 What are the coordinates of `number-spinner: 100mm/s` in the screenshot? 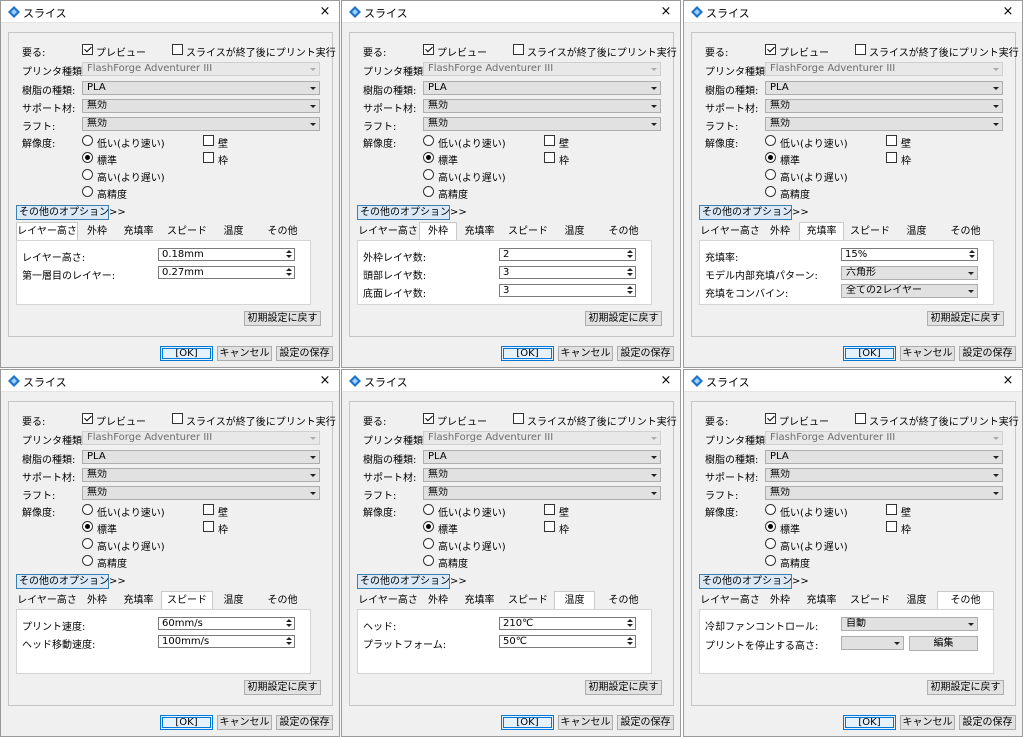 It's located at (226, 641).